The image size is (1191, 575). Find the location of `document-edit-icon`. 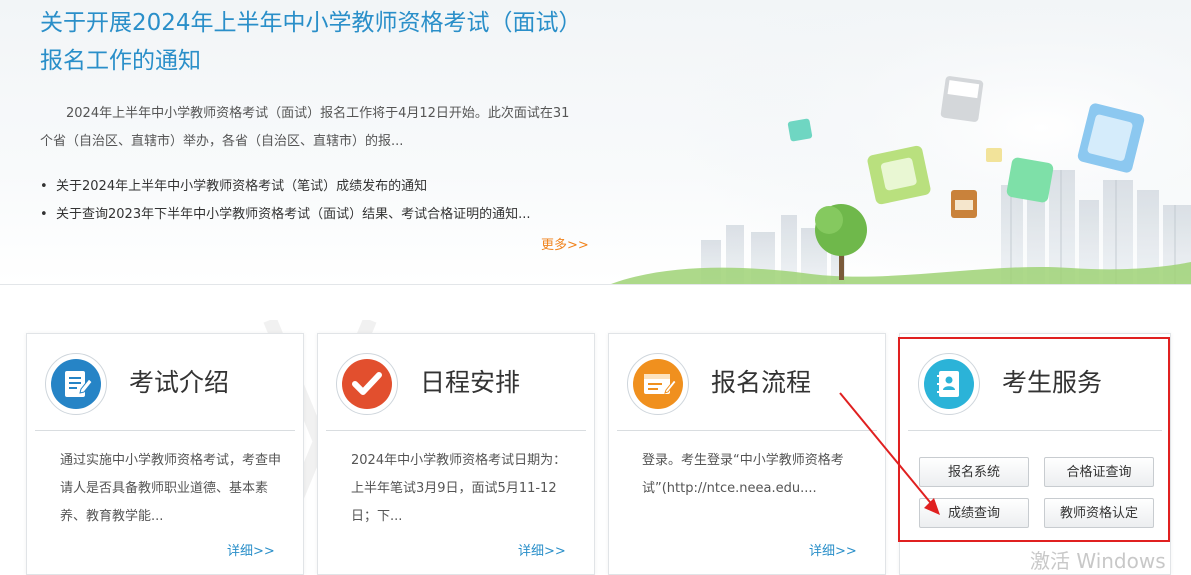

document-edit-icon is located at coordinates (76, 384).